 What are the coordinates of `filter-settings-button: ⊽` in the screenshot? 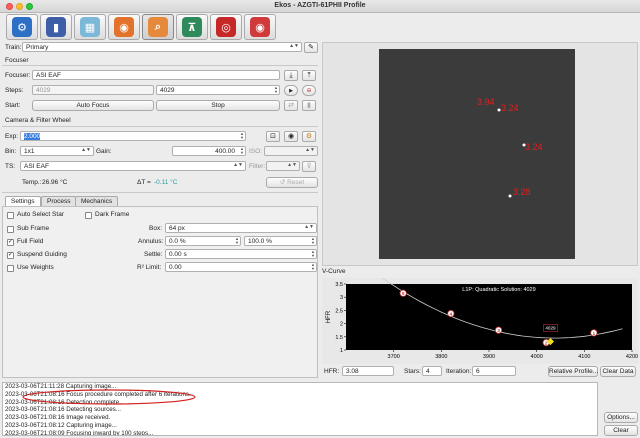 It's located at (309, 166).